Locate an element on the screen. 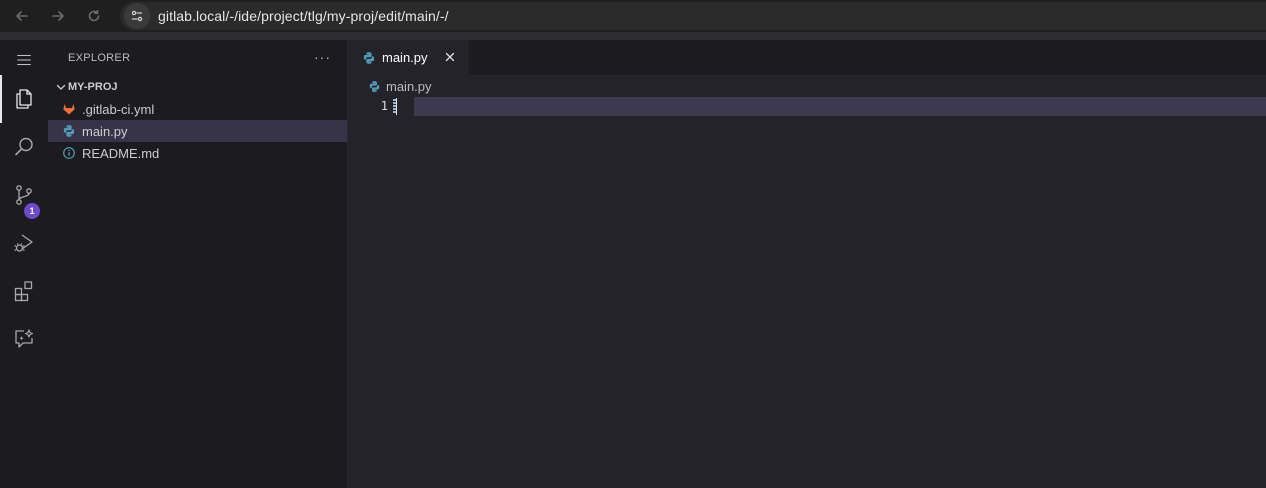 The height and width of the screenshot is (488, 1266). arrow-left-icon is located at coordinates (22, 16).